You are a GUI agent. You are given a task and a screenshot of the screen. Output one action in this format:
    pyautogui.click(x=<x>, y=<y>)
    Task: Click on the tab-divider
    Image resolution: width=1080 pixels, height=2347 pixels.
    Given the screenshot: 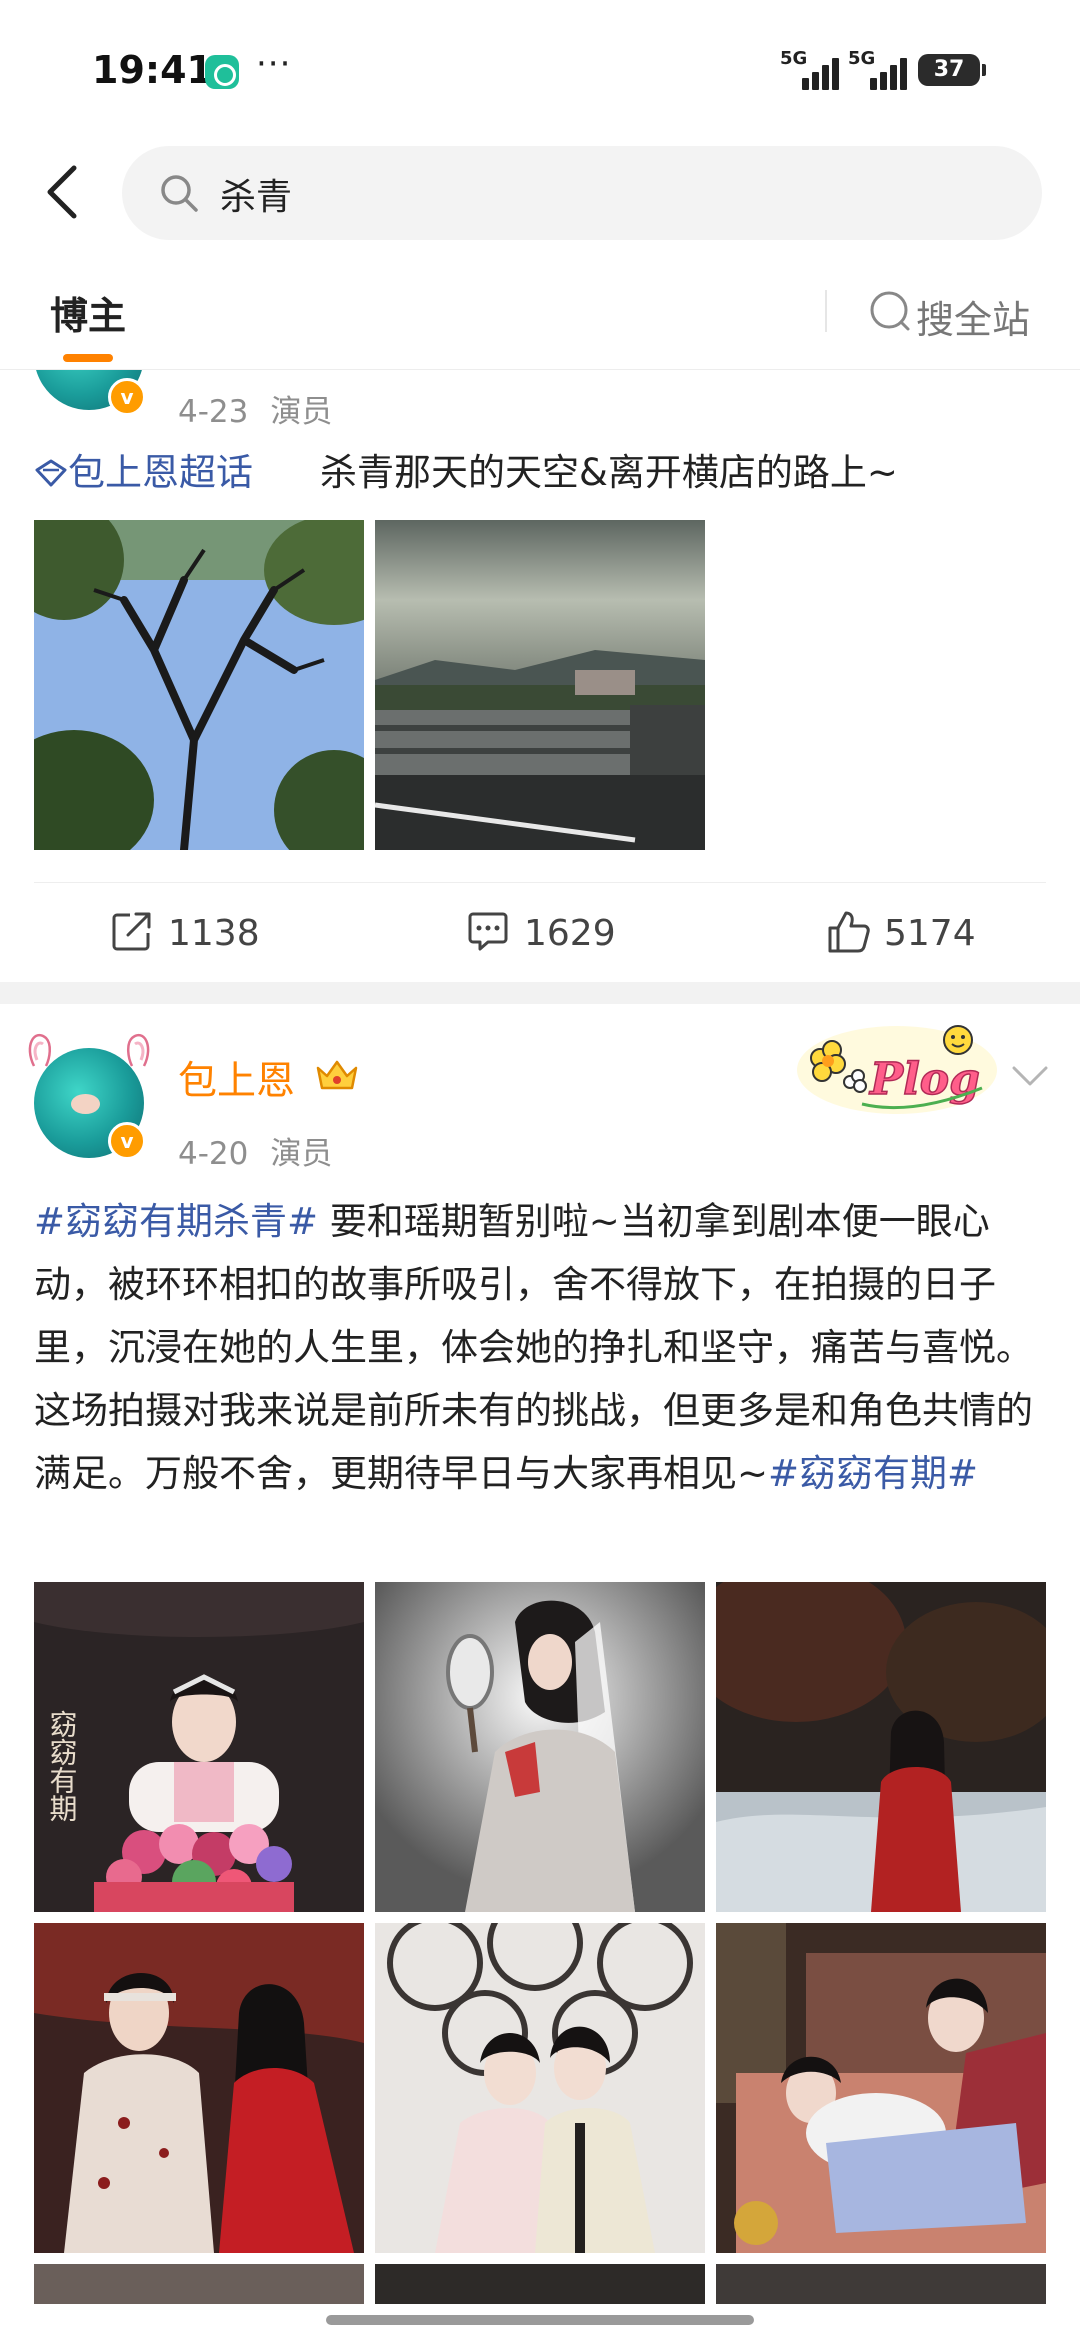 What is the action you would take?
    pyautogui.click(x=826, y=311)
    